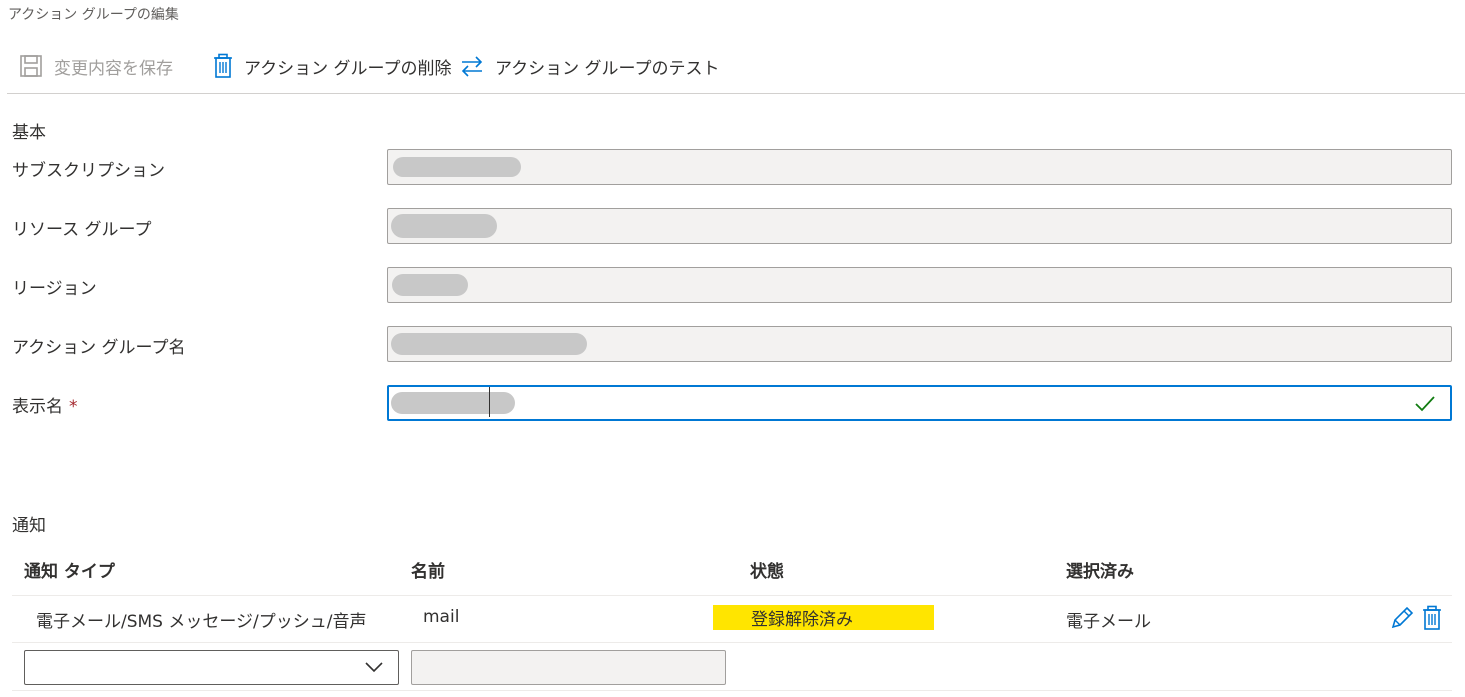 This screenshot has height=697, width=1465. What do you see at coordinates (29, 133) in the screenshot?
I see `basics-section-title: 基本` at bounding box center [29, 133].